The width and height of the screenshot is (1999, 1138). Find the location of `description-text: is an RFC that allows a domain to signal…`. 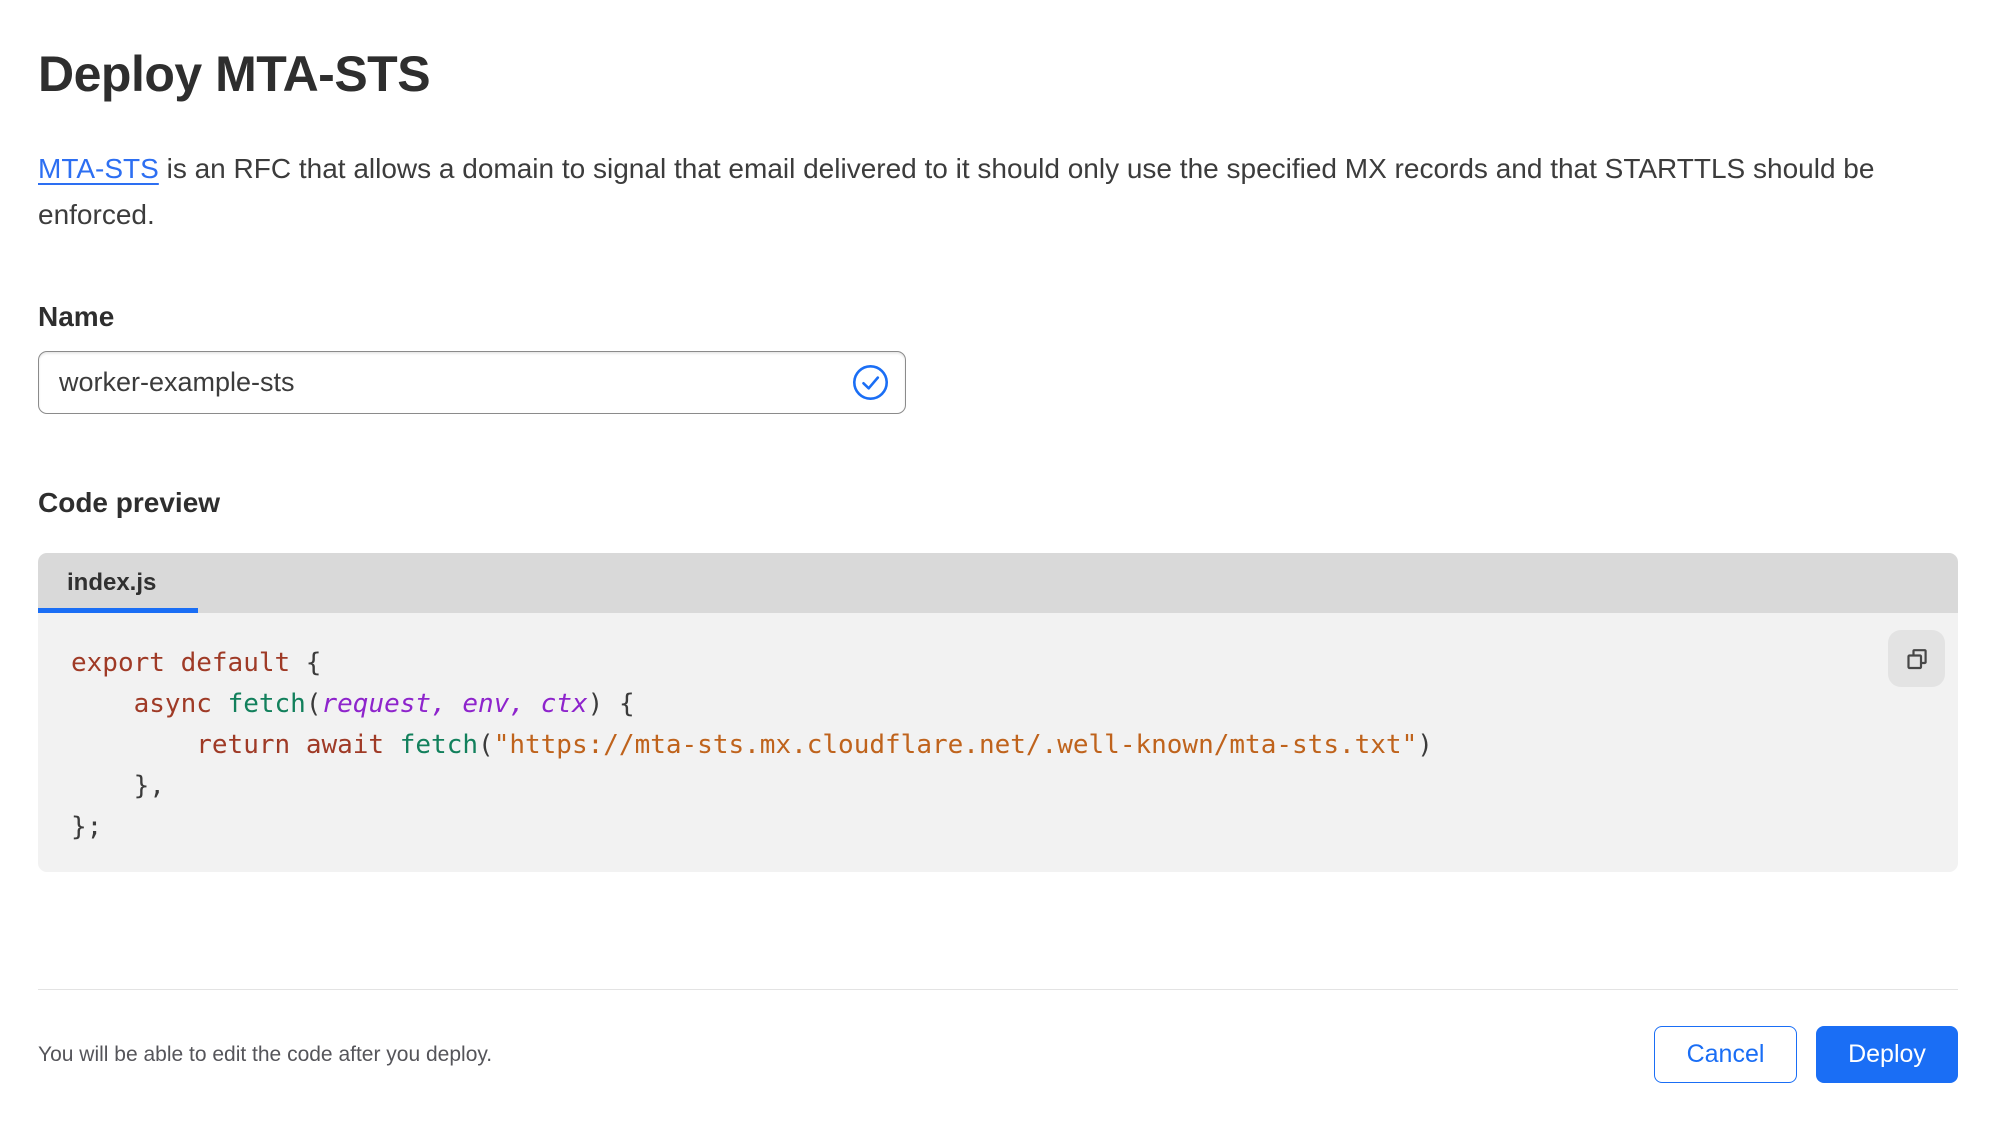

description-text: is an RFC that allows a domain to signal… is located at coordinates (956, 191).